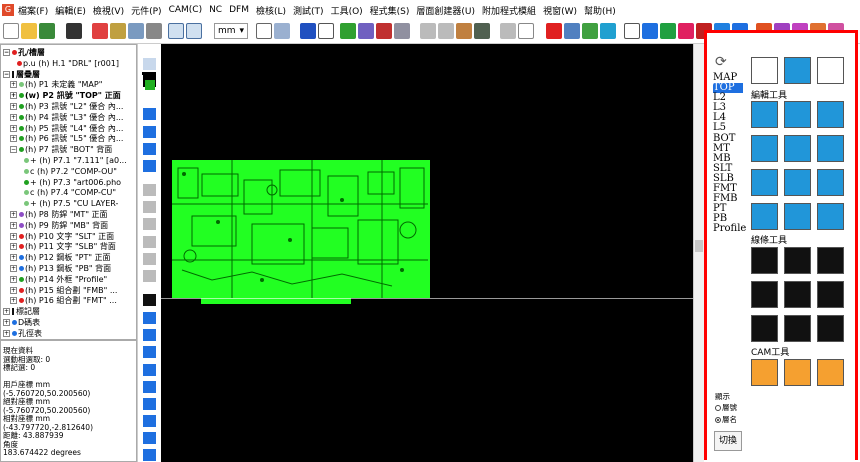  Describe the element at coordinates (797, 70) in the screenshot. I see `document-icon` at that location.